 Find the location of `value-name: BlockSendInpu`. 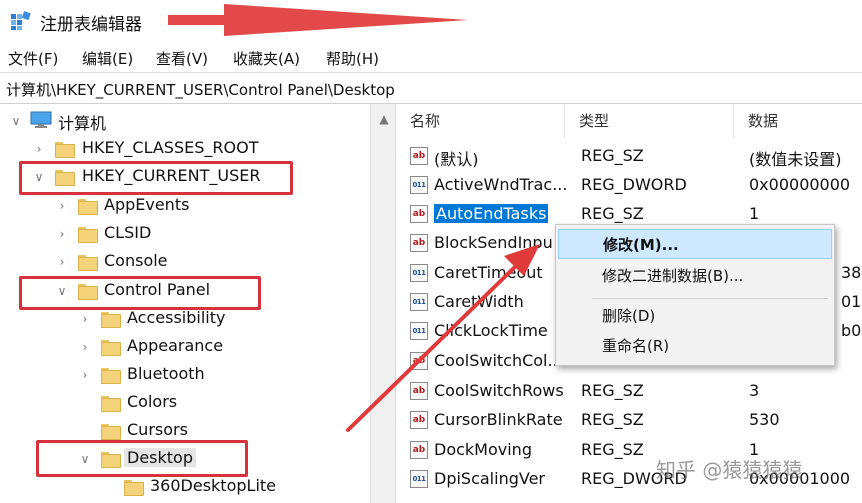

value-name: BlockSendInpu is located at coordinates (493, 242).